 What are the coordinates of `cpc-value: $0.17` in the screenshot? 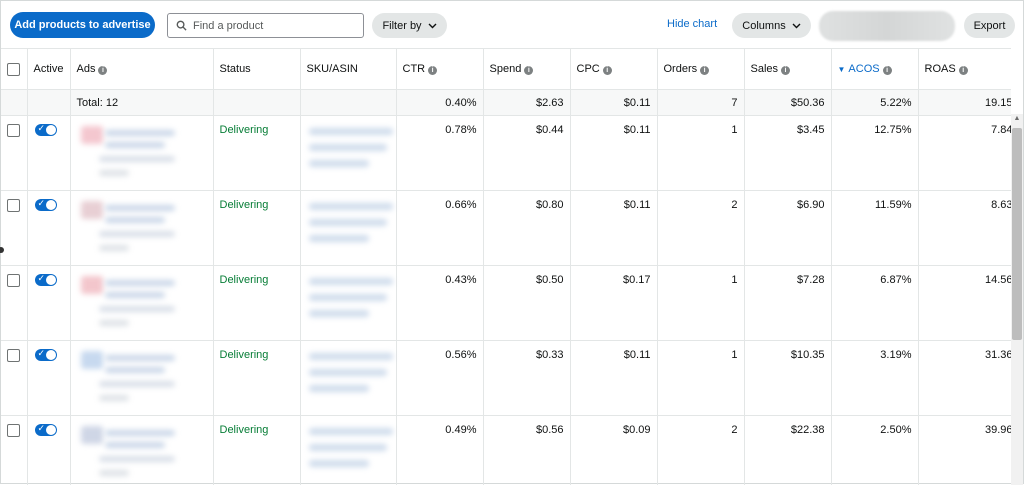 It's located at (613, 303).